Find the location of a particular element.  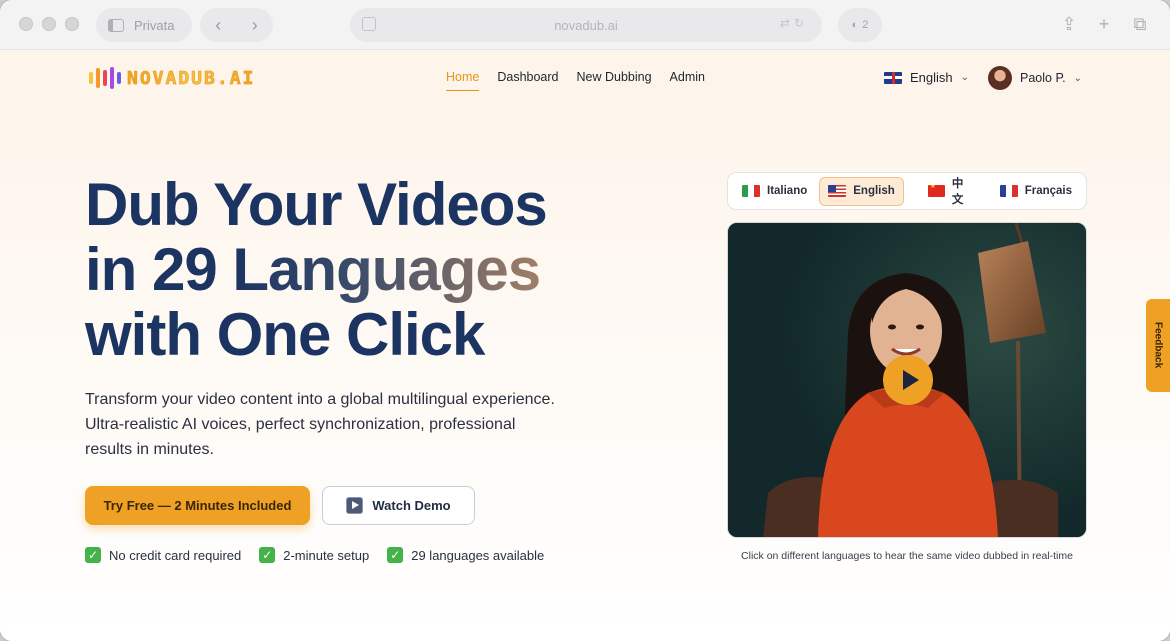

hero-title-highlight: Languages is located at coordinates (386, 269).